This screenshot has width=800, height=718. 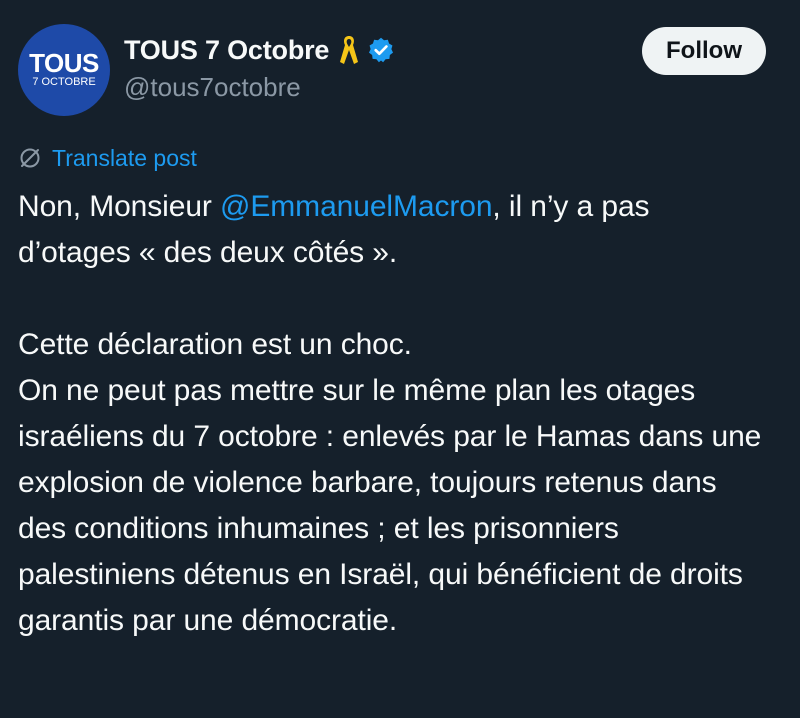 I want to click on follow-button: Follow, so click(x=704, y=51).